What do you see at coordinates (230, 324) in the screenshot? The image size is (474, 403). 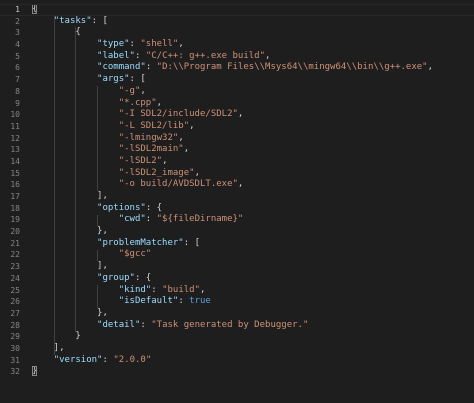 I see `code-token: "Task generated by Debugger."` at bounding box center [230, 324].